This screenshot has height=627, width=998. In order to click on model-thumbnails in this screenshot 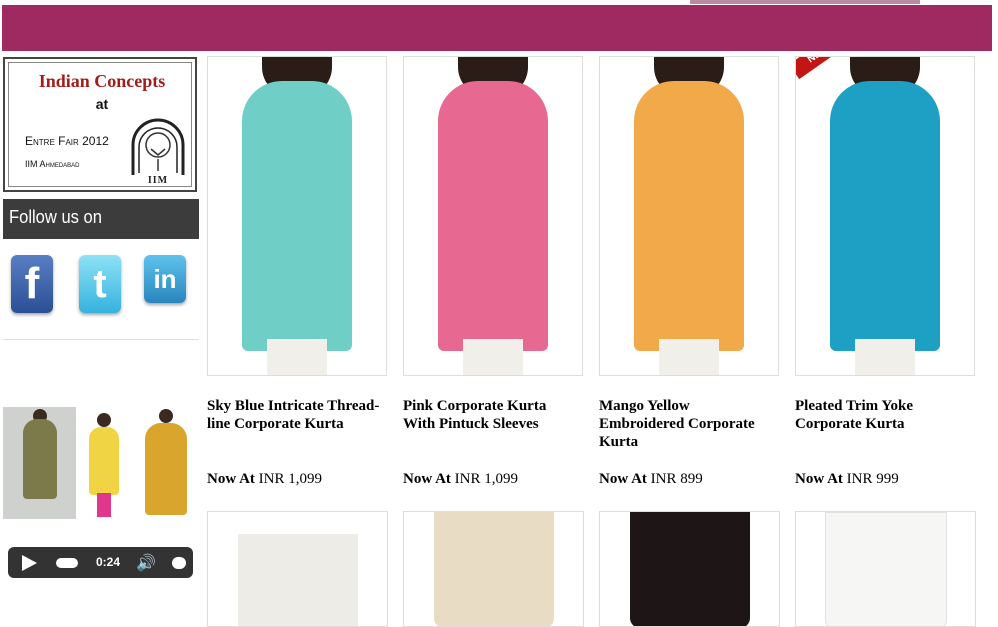, I will do `click(99, 463)`.